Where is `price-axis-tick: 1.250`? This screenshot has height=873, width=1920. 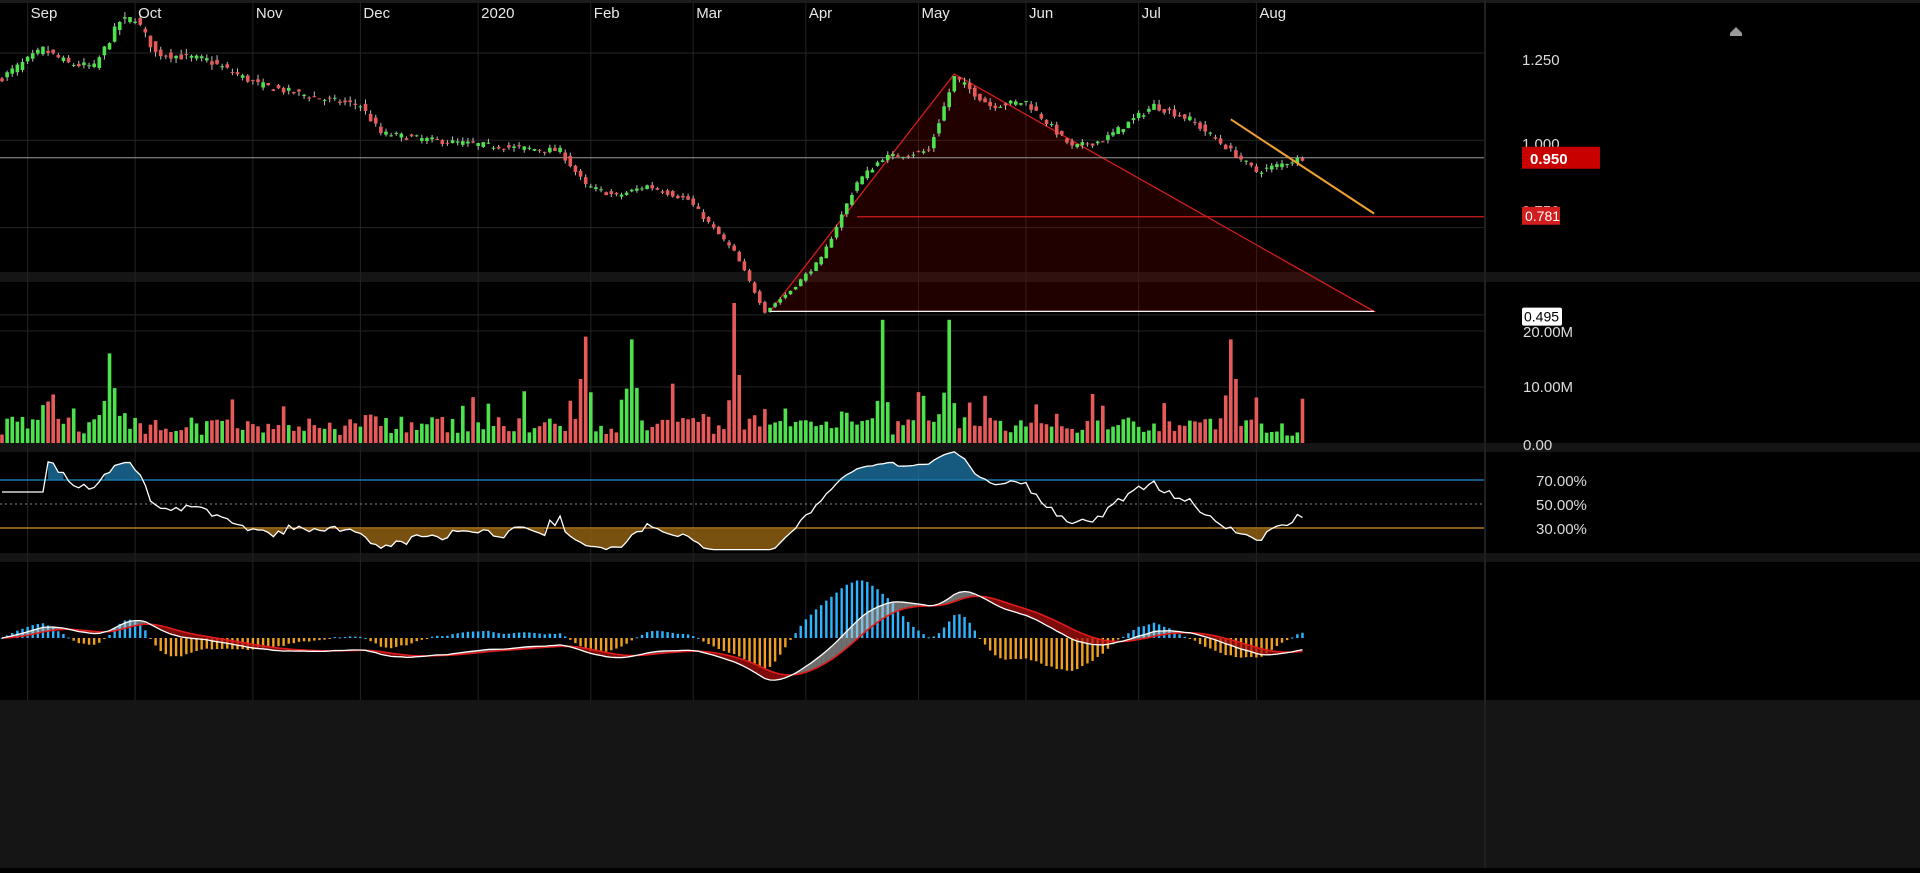
price-axis-tick: 1.250 is located at coordinates (1541, 60).